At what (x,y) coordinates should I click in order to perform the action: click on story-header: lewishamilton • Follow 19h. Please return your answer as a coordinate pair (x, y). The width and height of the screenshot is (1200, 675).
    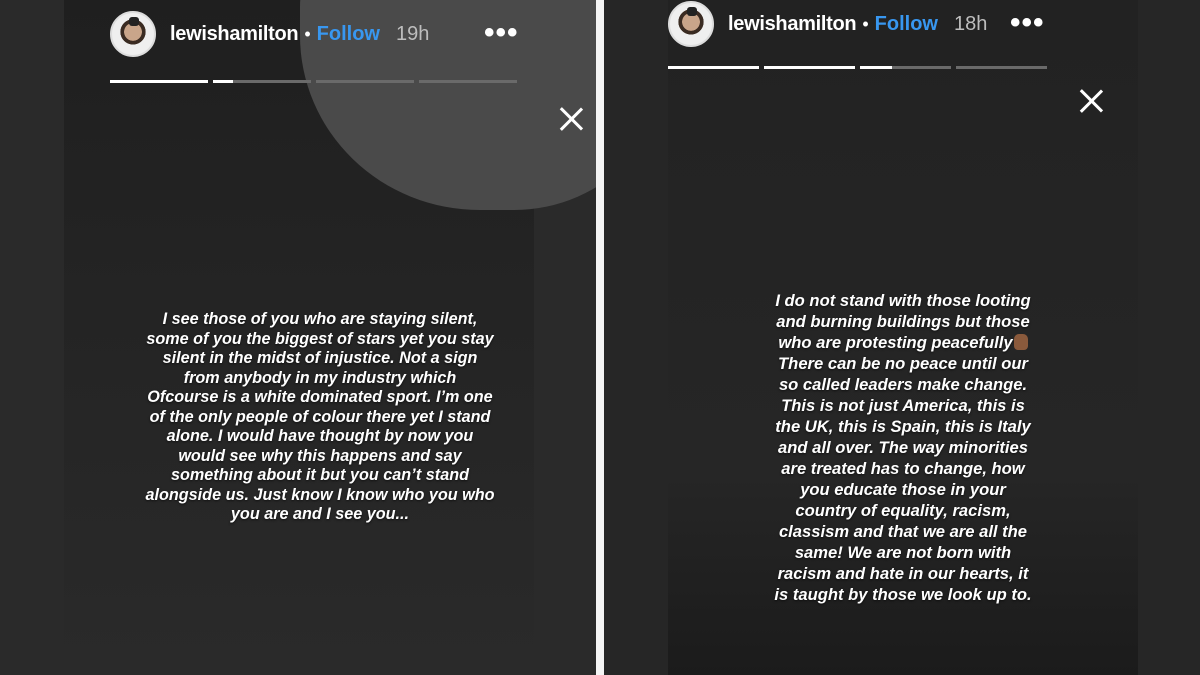
    Looking at the image, I should click on (269, 34).